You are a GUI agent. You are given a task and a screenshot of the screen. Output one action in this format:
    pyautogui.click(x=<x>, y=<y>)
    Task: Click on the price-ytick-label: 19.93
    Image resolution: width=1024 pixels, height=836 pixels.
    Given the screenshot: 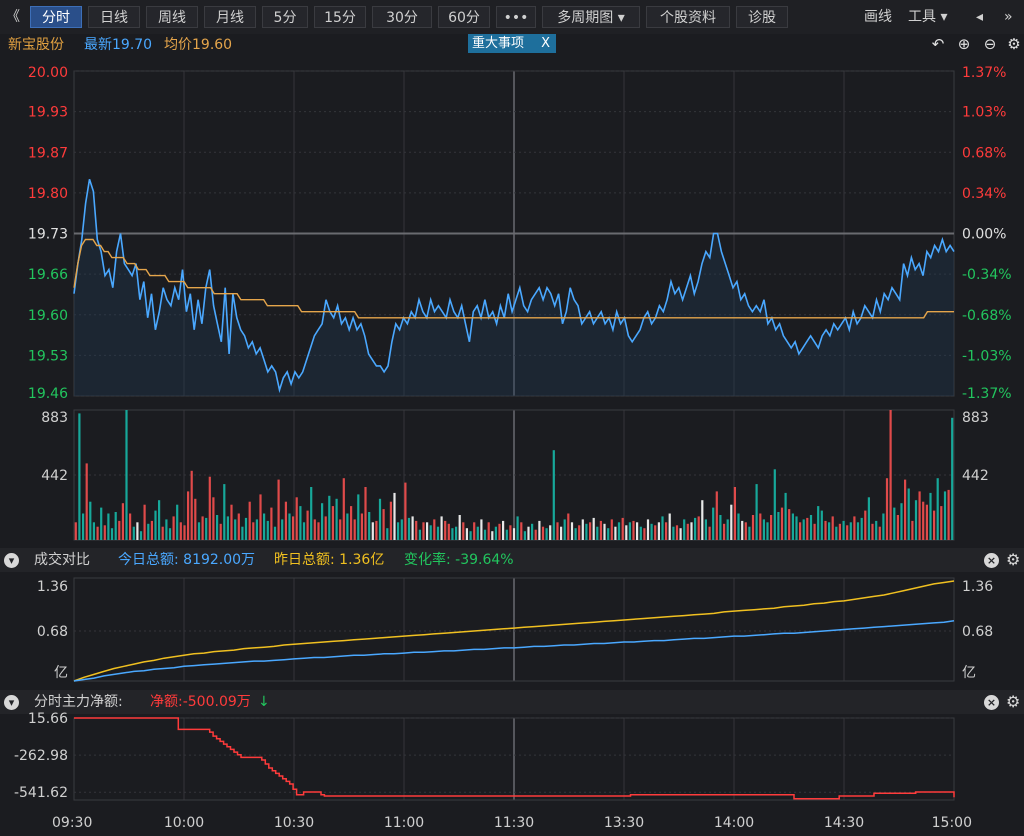 What is the action you would take?
    pyautogui.click(x=48, y=113)
    